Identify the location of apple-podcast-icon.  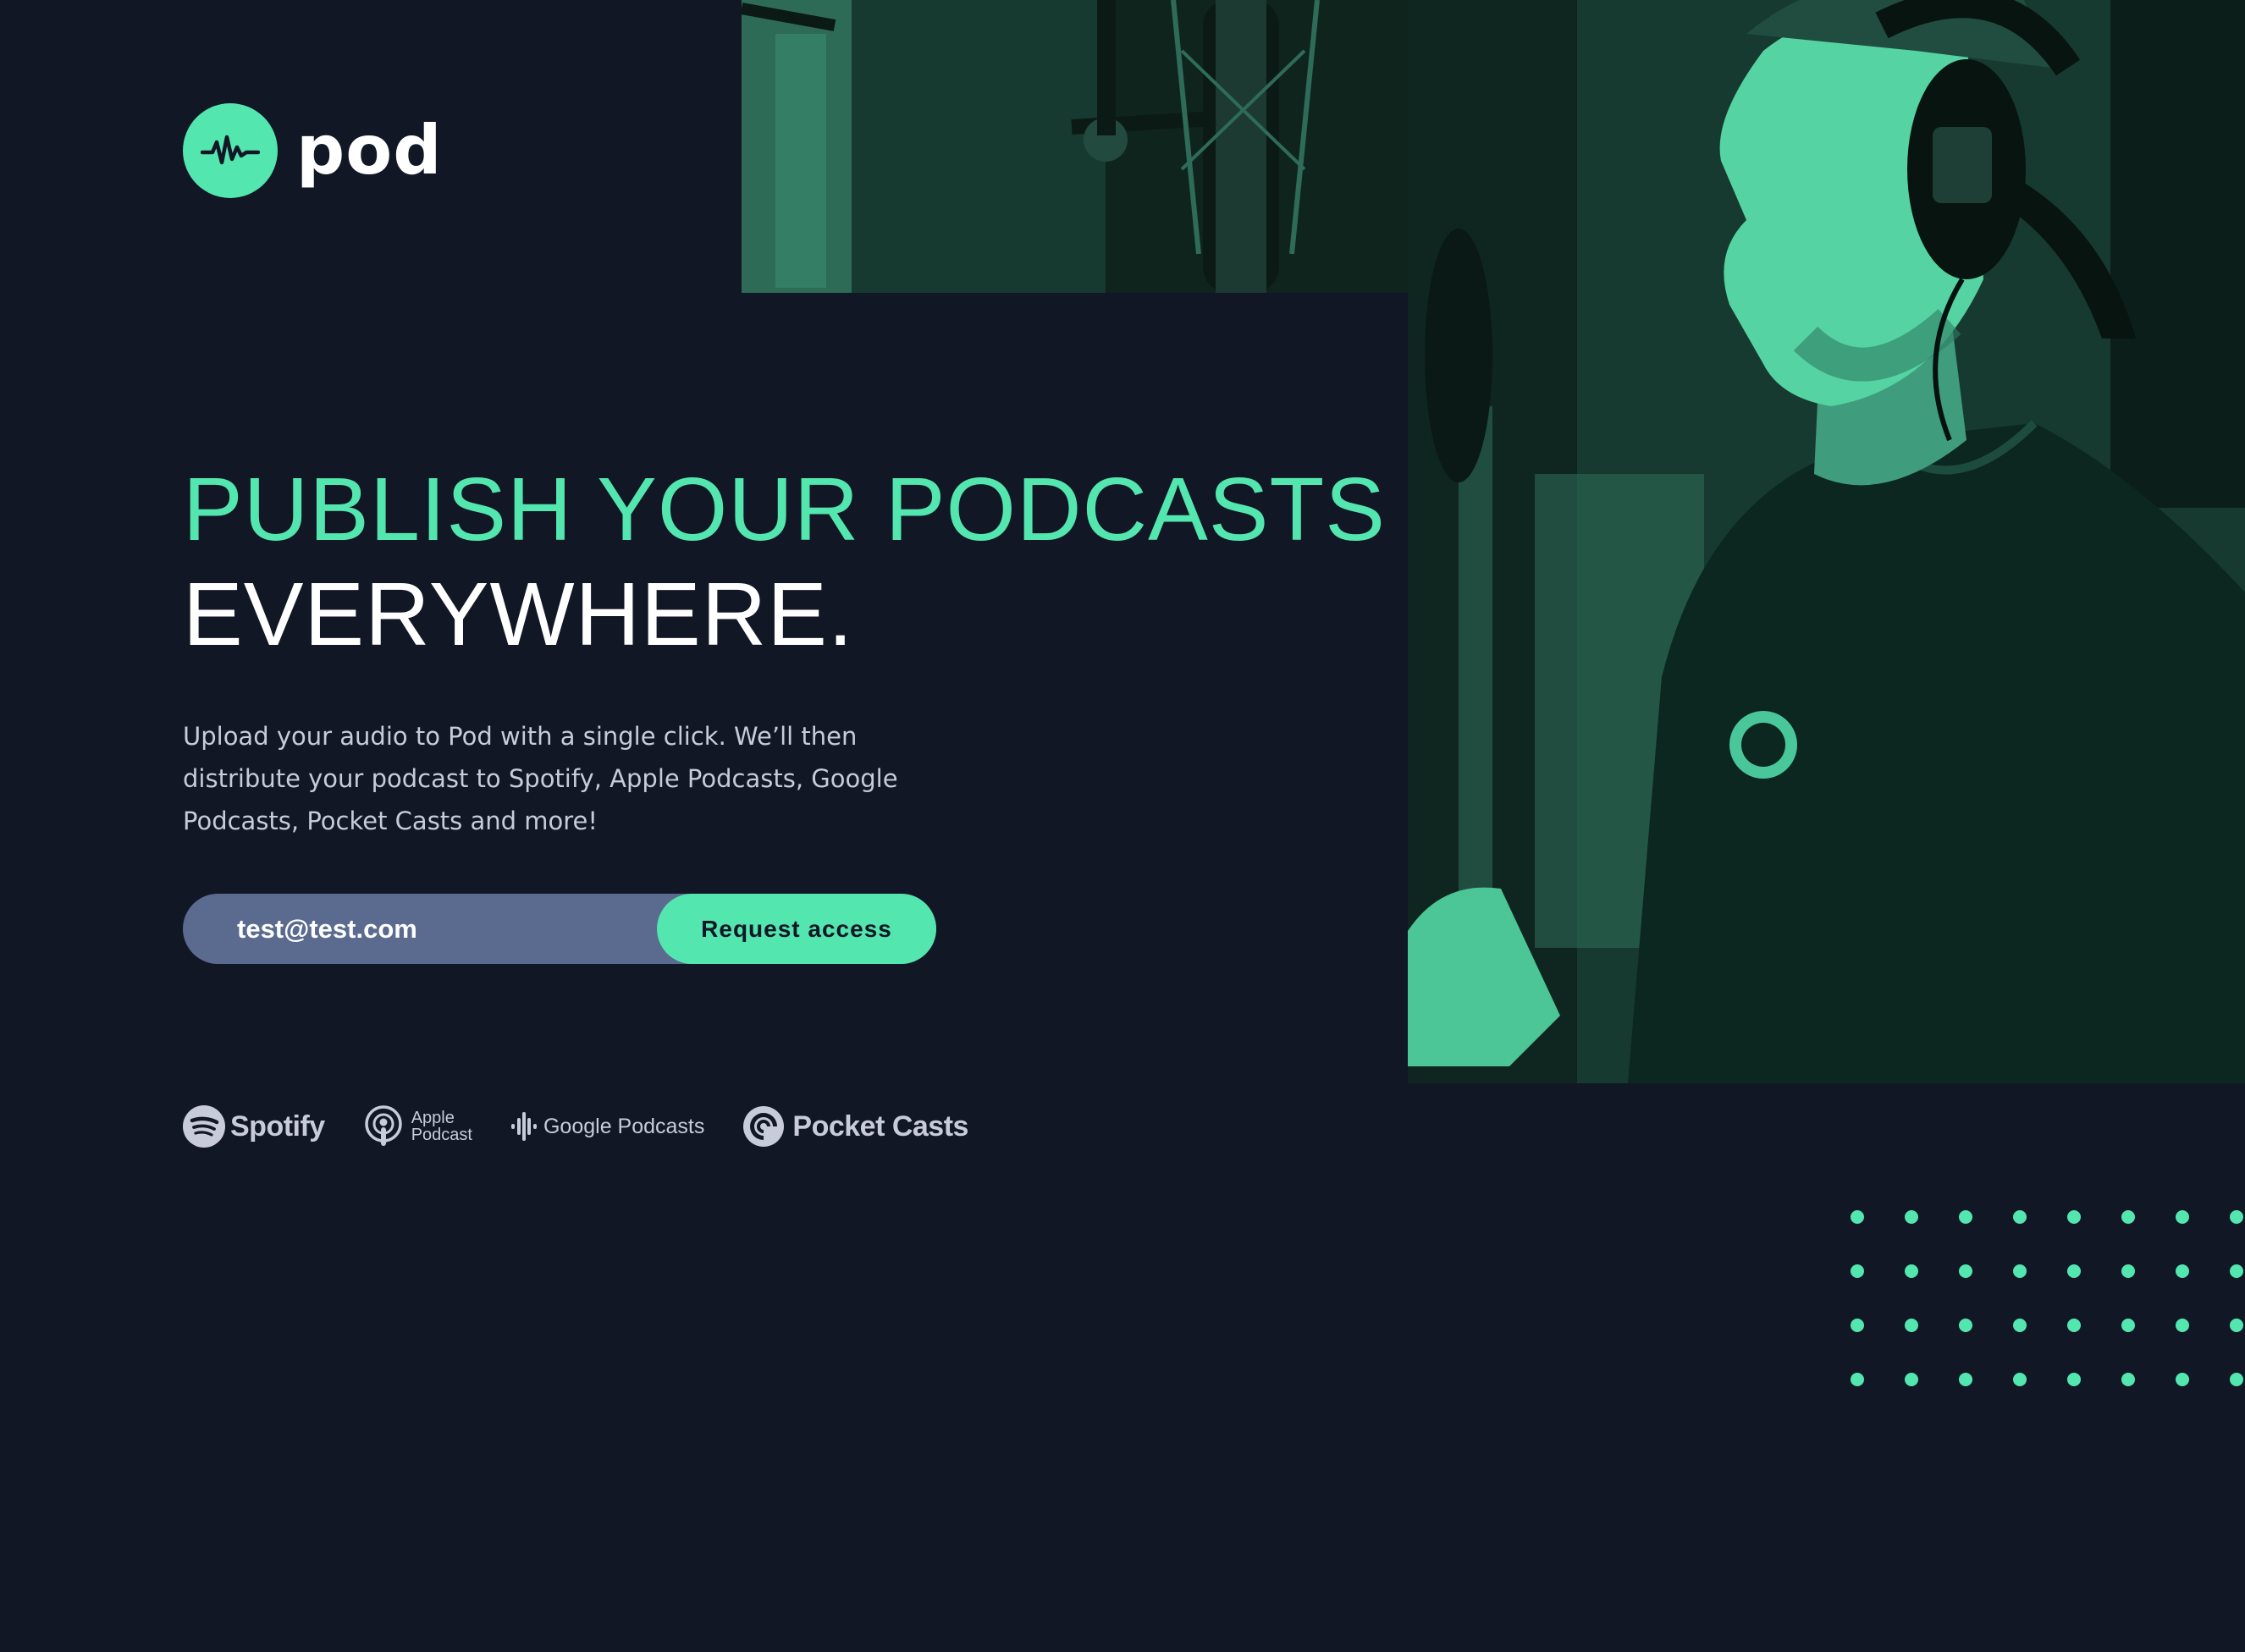
(383, 1125).